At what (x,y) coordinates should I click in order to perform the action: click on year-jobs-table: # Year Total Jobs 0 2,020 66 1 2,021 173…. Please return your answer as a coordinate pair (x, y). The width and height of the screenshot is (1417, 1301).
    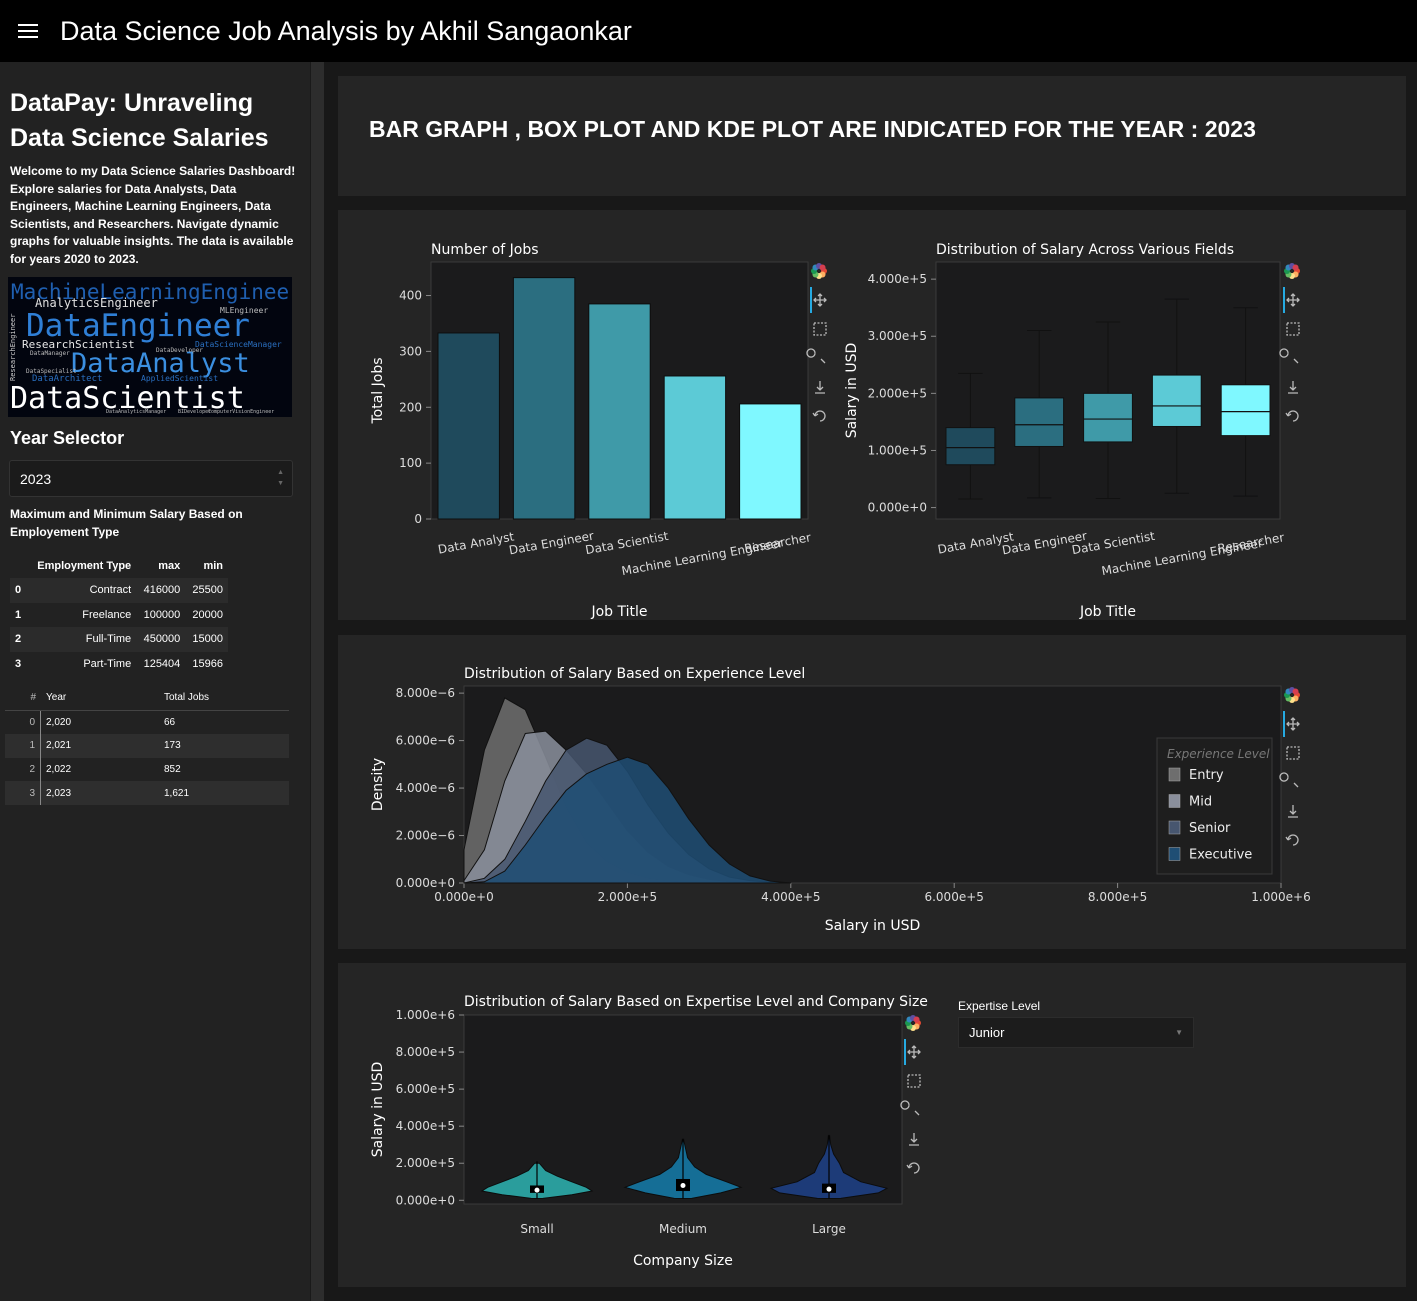
    Looking at the image, I should click on (147, 745).